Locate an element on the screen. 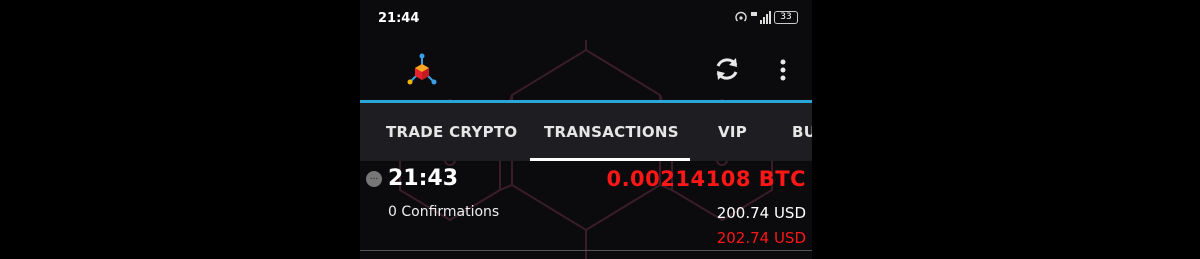 Image resolution: width=1200 pixels, height=259 pixels. transaction-usd-value-alt: 202.74 USD is located at coordinates (761, 238).